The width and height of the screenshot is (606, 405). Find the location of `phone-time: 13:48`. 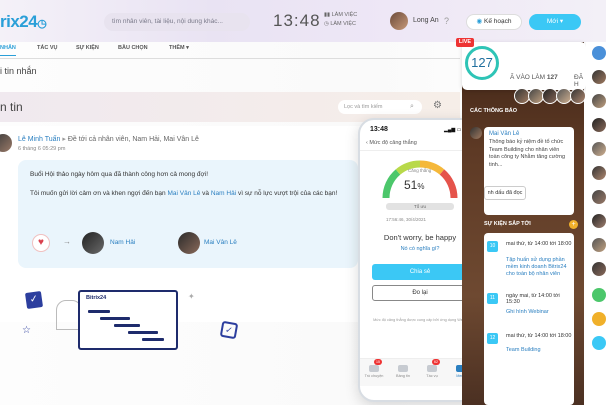

phone-time: 13:48 is located at coordinates (379, 129).